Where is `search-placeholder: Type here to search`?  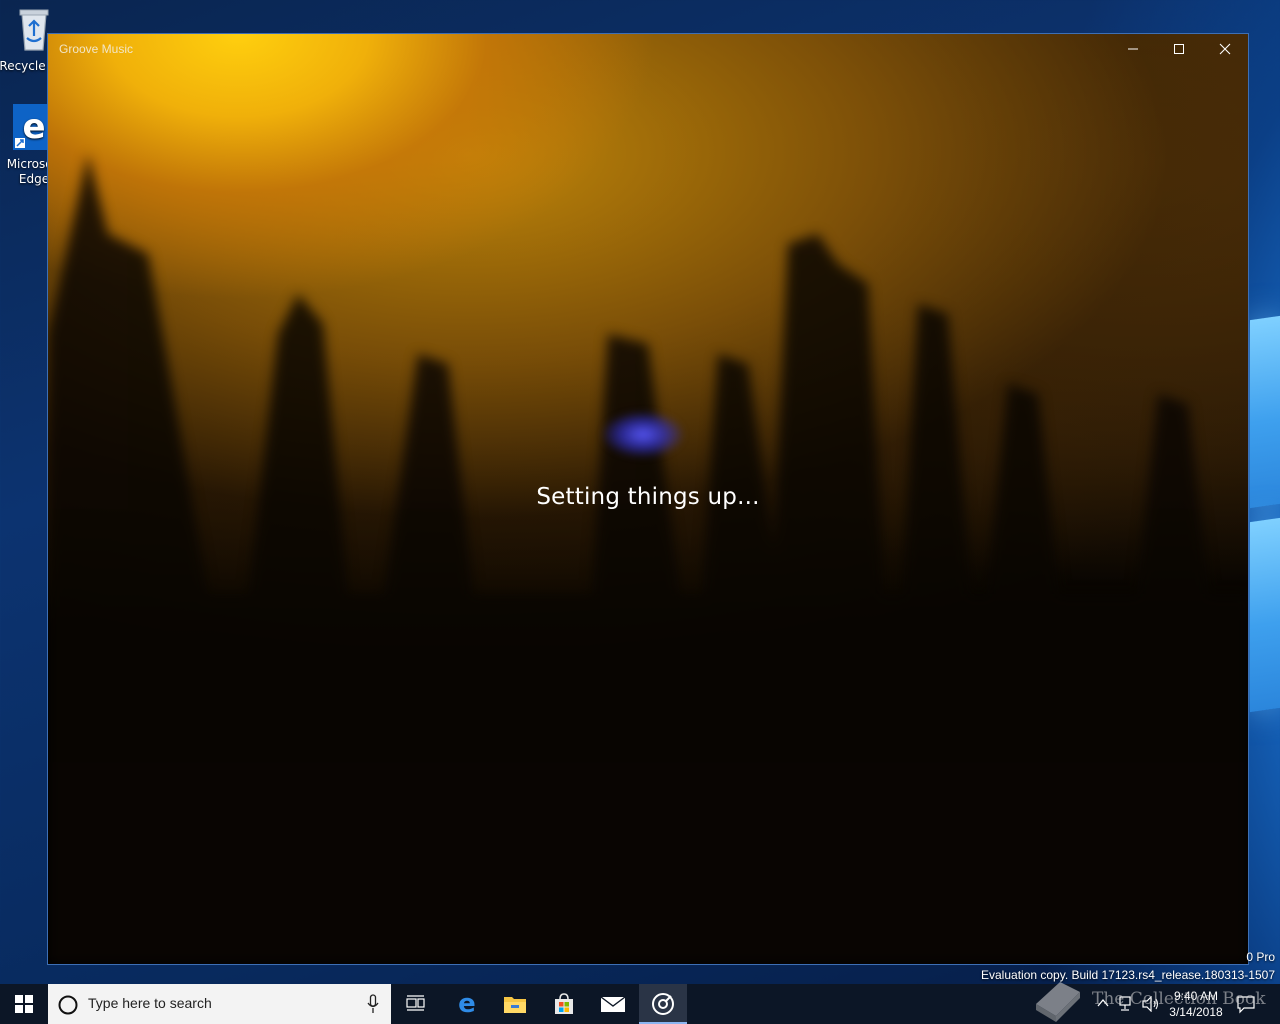 search-placeholder: Type here to search is located at coordinates (150, 1003).